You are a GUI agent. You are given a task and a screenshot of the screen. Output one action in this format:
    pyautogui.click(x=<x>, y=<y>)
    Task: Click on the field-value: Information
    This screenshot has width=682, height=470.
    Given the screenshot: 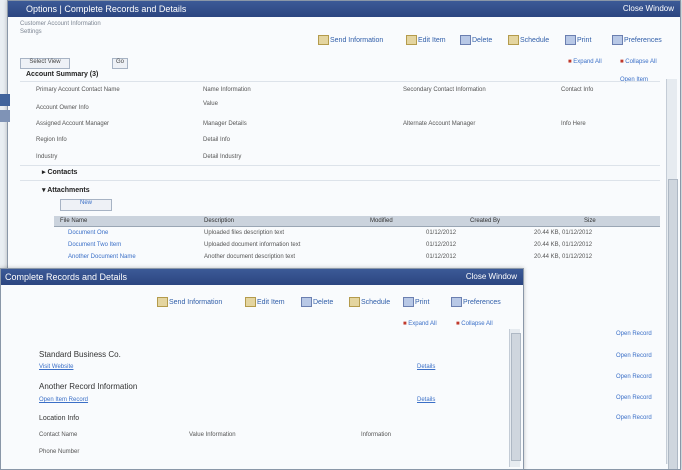 What is the action you would take?
    pyautogui.click(x=376, y=435)
    